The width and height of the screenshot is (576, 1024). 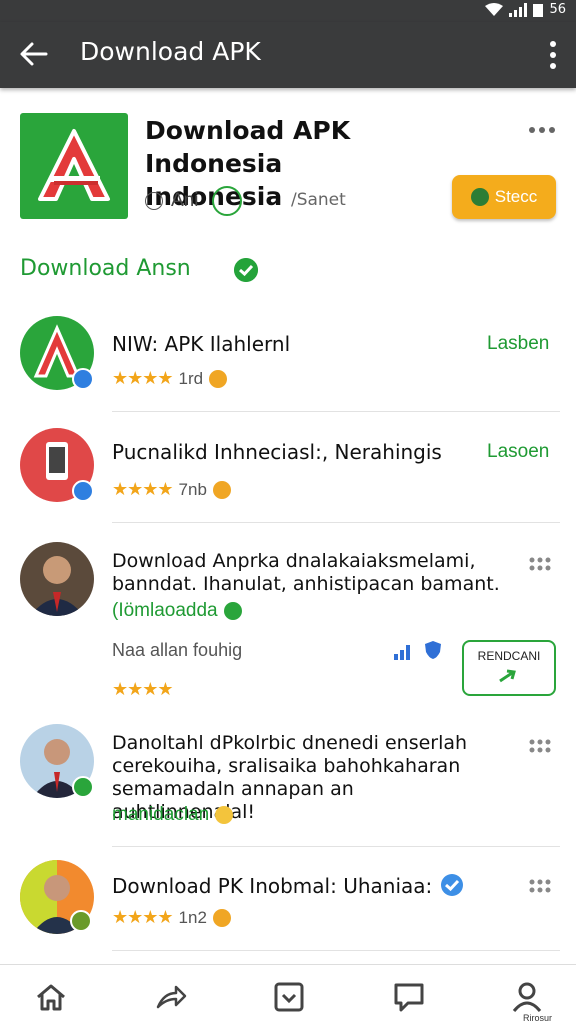 What do you see at coordinates (553, 55) in the screenshot?
I see `more-vert-icon` at bounding box center [553, 55].